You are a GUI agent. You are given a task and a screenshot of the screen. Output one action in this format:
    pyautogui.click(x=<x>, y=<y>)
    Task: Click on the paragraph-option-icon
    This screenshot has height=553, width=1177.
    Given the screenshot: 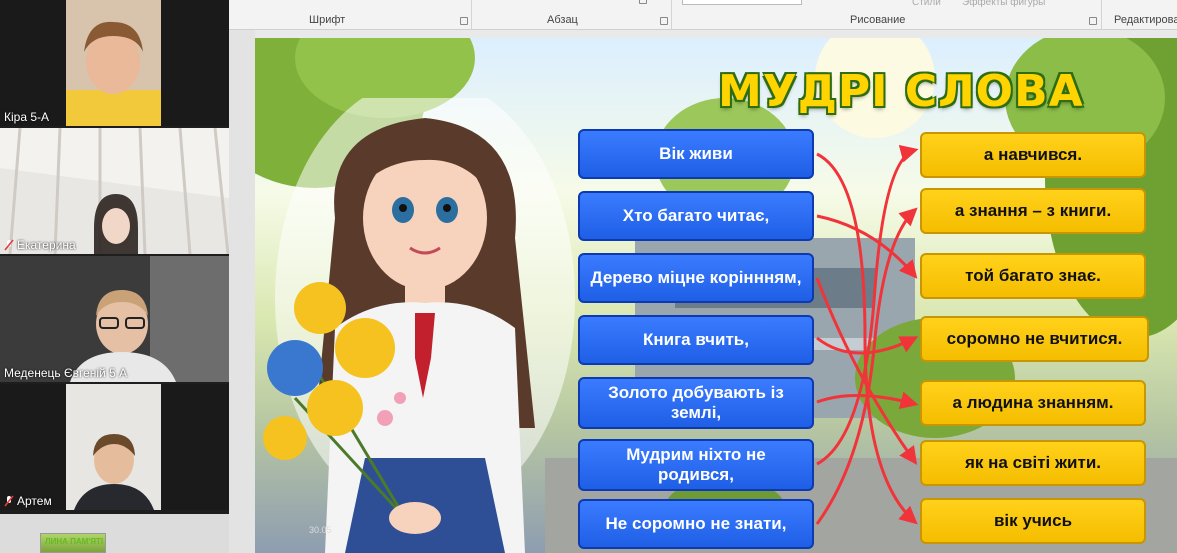 What is the action you would take?
    pyautogui.click(x=643, y=2)
    